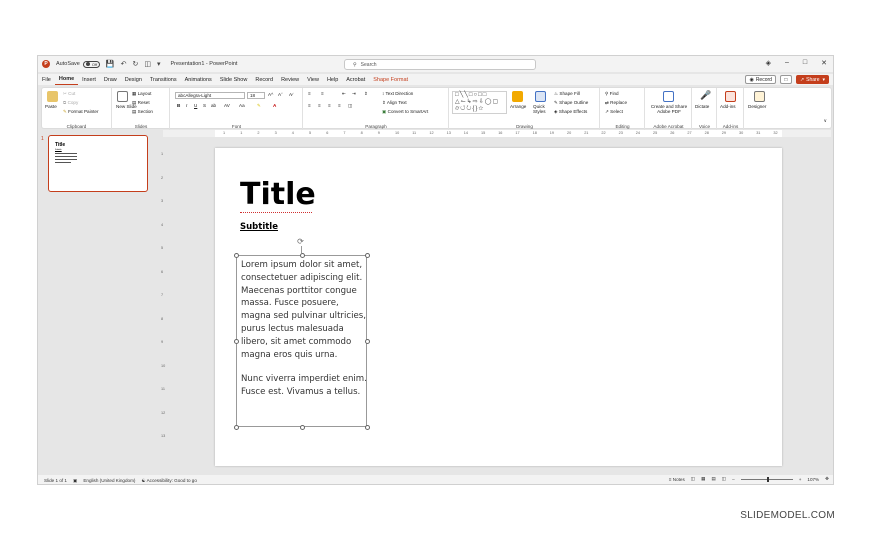 Image resolution: width=870 pixels, height=539 pixels. Describe the element at coordinates (198, 79) in the screenshot. I see `tab-animations: Animations` at that location.